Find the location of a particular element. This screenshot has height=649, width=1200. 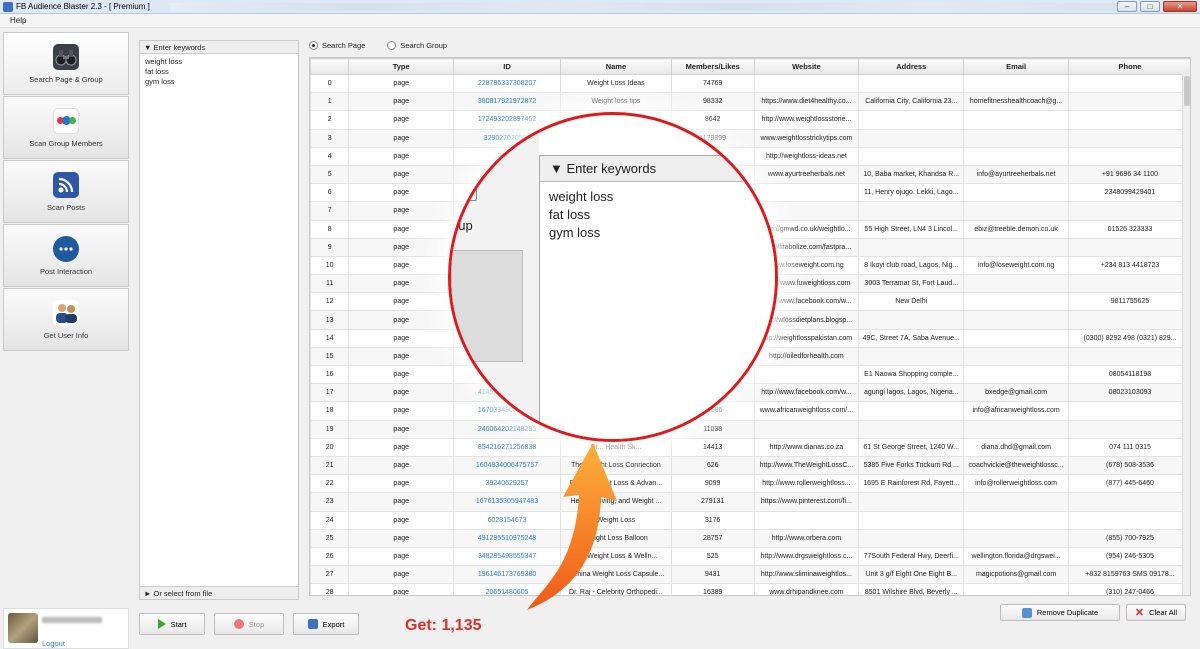

page-id-link: 1676135305947483 is located at coordinates (507, 502).